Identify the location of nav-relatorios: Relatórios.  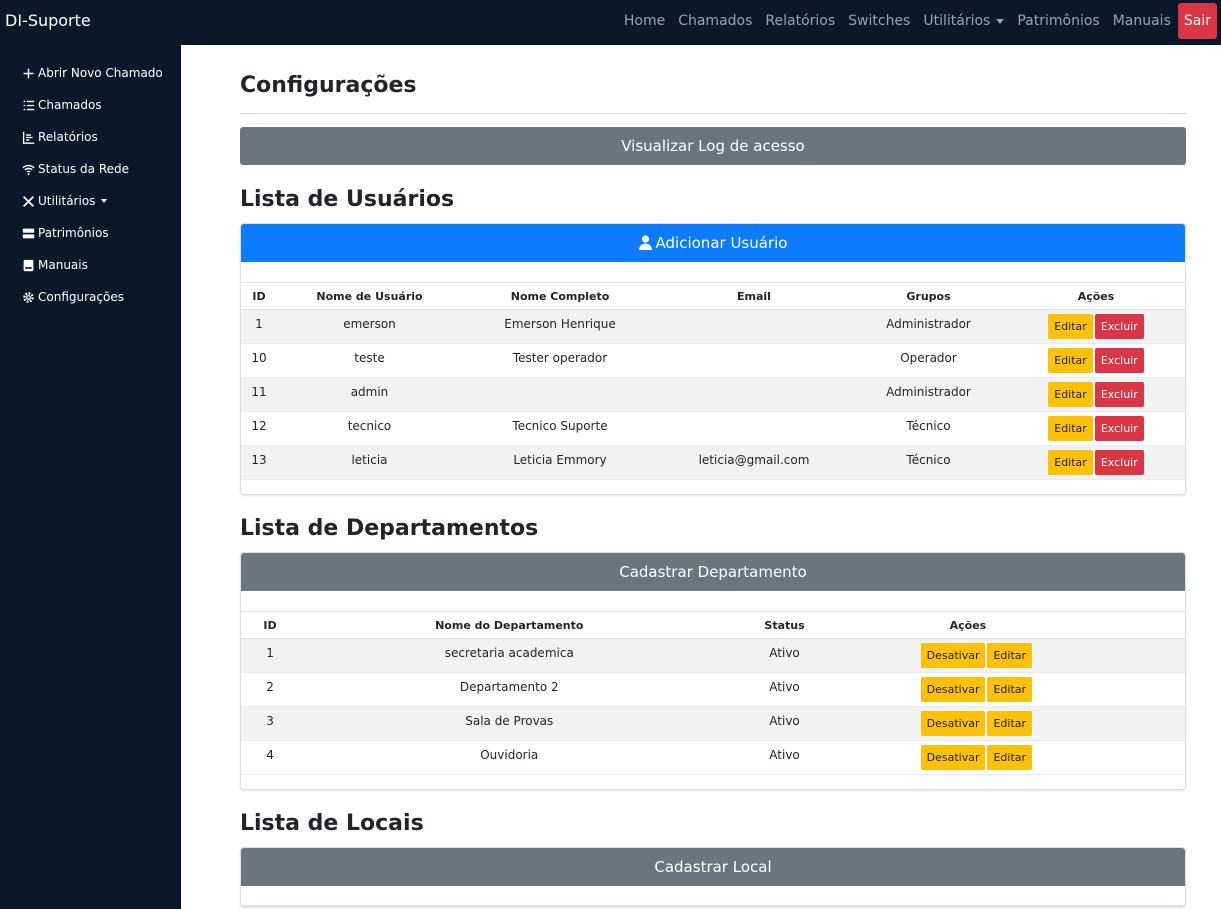
(800, 21).